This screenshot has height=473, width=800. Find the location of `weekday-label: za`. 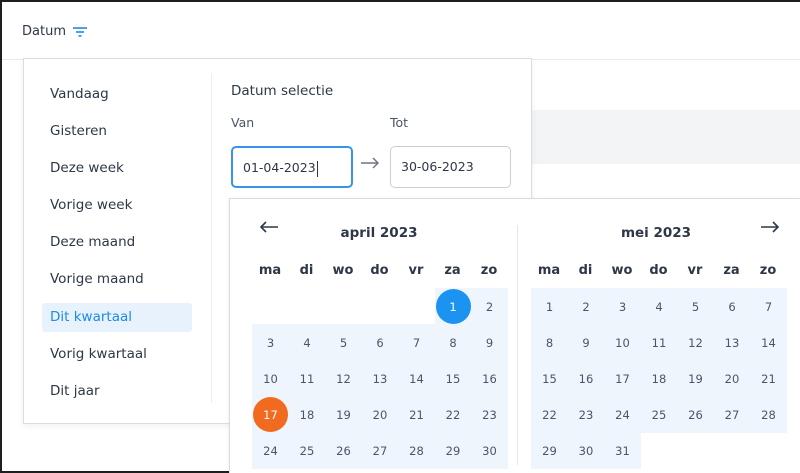

weekday-label: za is located at coordinates (452, 270).